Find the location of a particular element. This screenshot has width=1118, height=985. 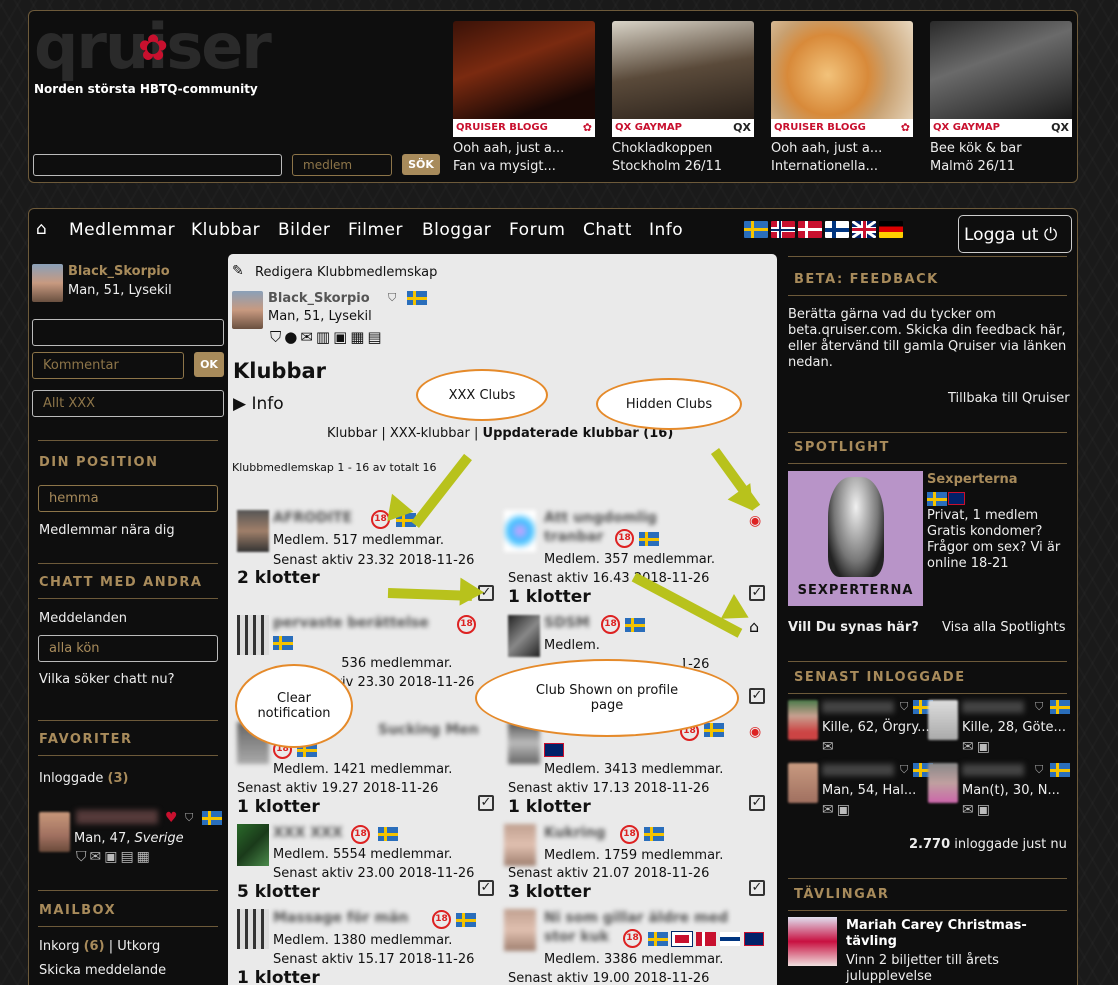

club-name-blurred: stor kuk is located at coordinates (581, 937).